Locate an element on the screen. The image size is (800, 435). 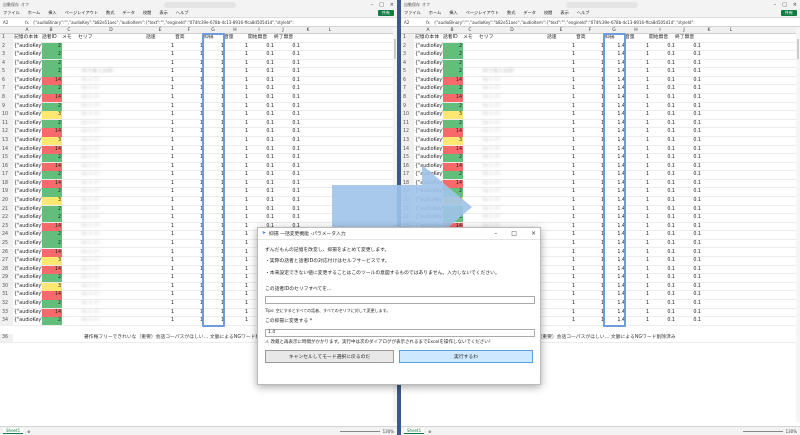
row-number: 14 is located at coordinates (6, 149).